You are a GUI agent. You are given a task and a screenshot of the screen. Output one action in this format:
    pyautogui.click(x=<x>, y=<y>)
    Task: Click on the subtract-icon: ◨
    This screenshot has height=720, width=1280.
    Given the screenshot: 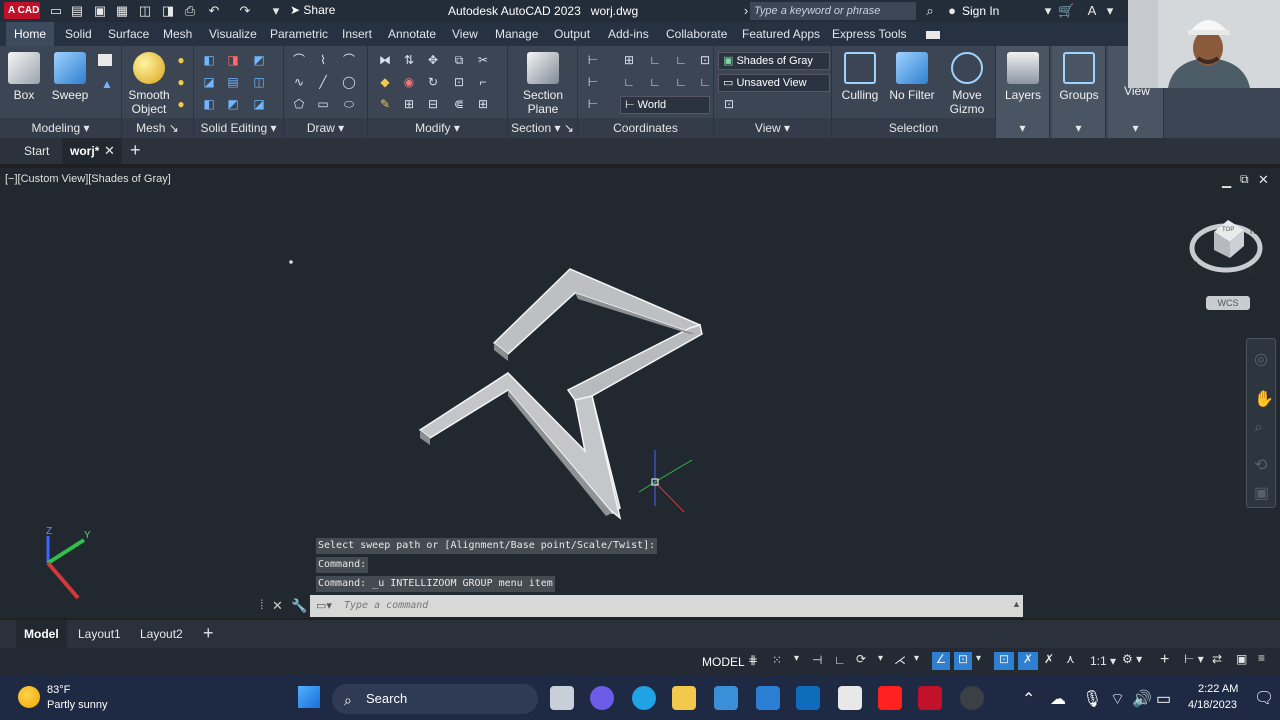 What is the action you would take?
    pyautogui.click(x=233, y=60)
    